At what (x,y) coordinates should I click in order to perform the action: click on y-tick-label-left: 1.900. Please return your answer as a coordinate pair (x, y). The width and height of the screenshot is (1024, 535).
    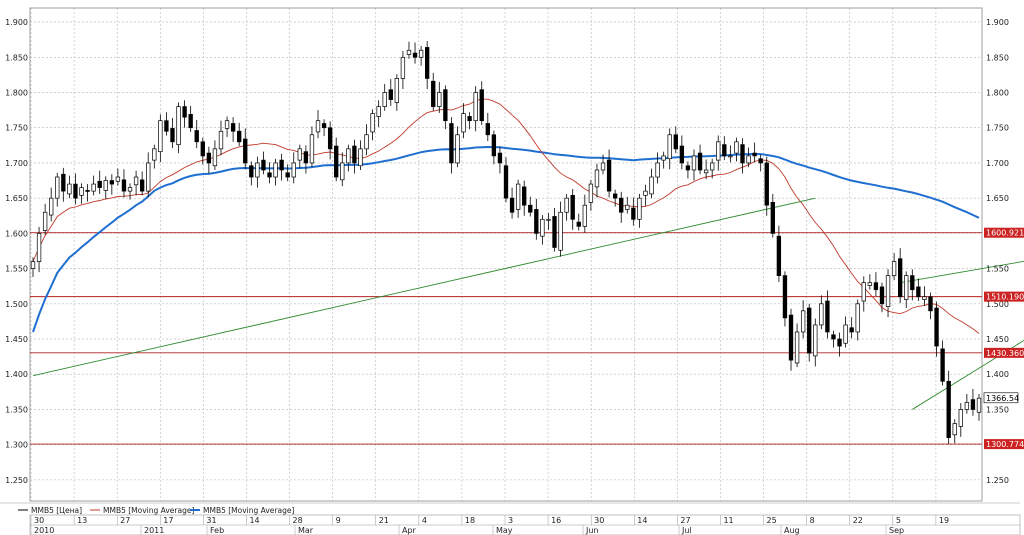
    Looking at the image, I should click on (16, 22).